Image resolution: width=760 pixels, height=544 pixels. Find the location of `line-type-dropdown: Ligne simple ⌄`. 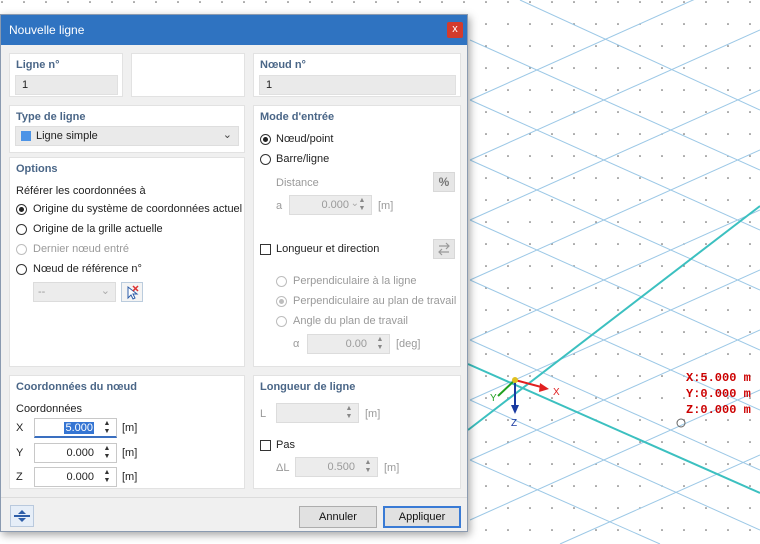

line-type-dropdown: Ligne simple ⌄ is located at coordinates (127, 136).